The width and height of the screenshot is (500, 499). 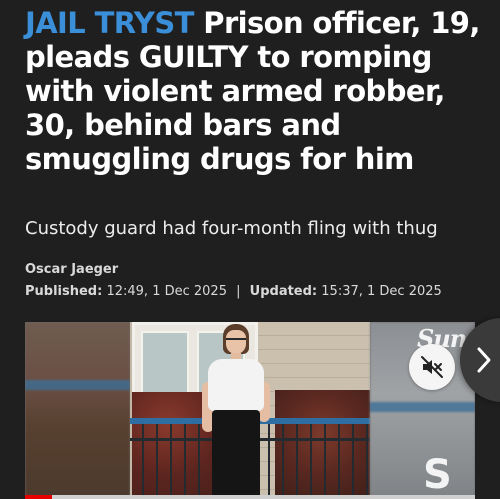 What do you see at coordinates (38, 497) in the screenshot?
I see `video-progress-fill` at bounding box center [38, 497].